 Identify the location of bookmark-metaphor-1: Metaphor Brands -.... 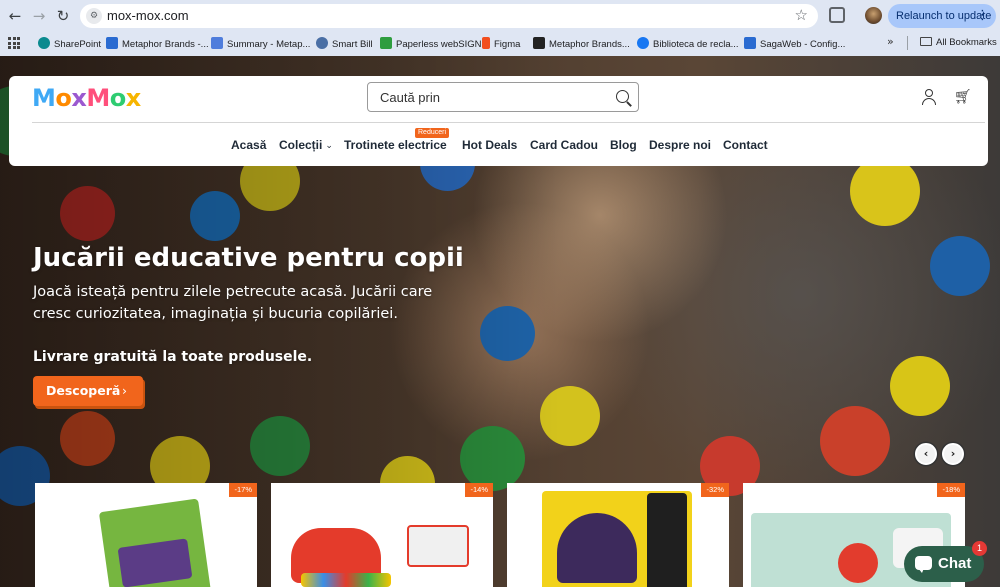
(157, 44).